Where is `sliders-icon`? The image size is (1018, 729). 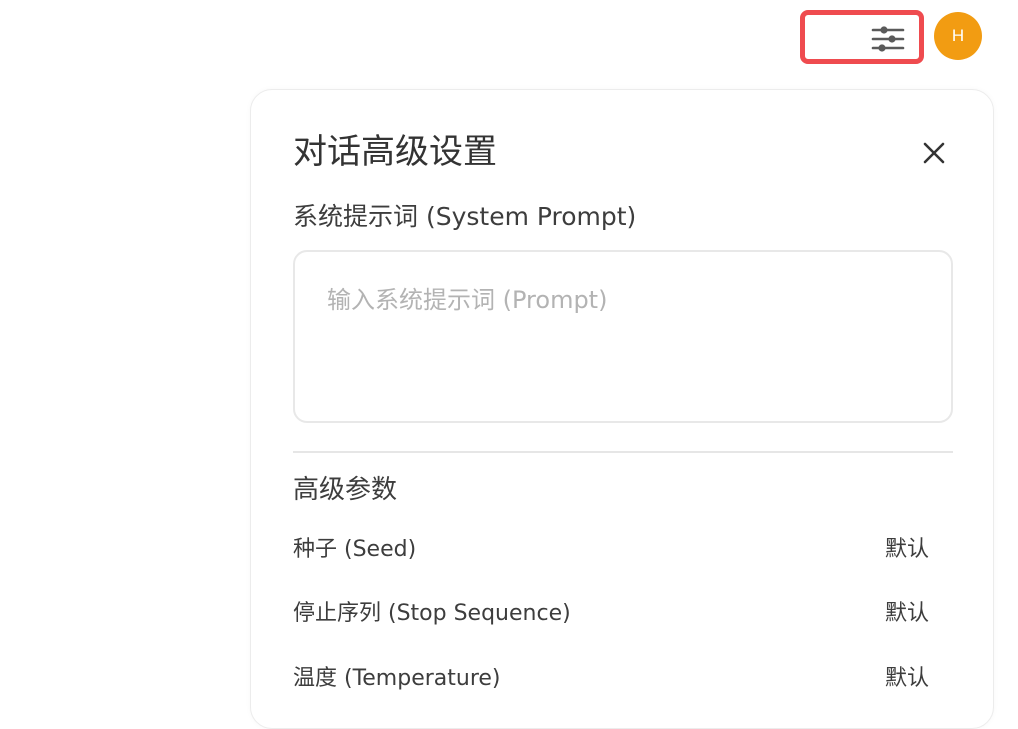 sliders-icon is located at coordinates (888, 39).